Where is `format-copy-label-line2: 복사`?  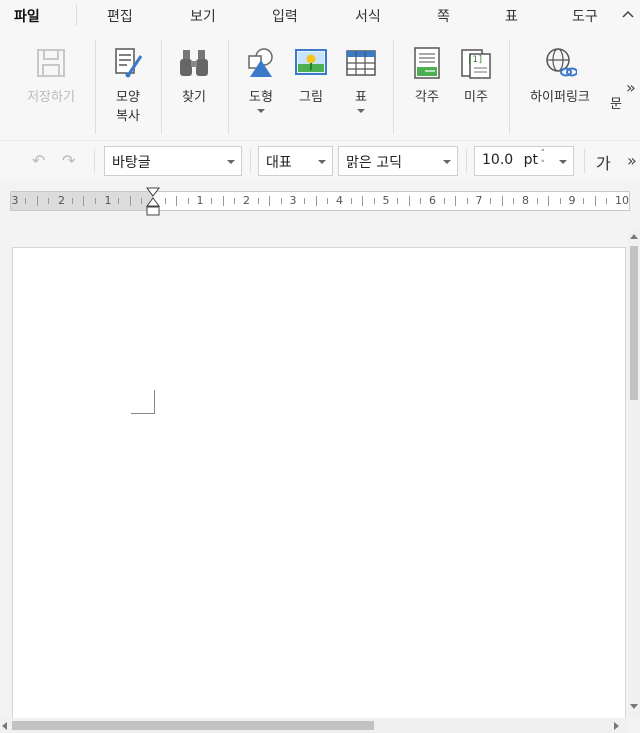
format-copy-label-line2: 복사 is located at coordinates (128, 116).